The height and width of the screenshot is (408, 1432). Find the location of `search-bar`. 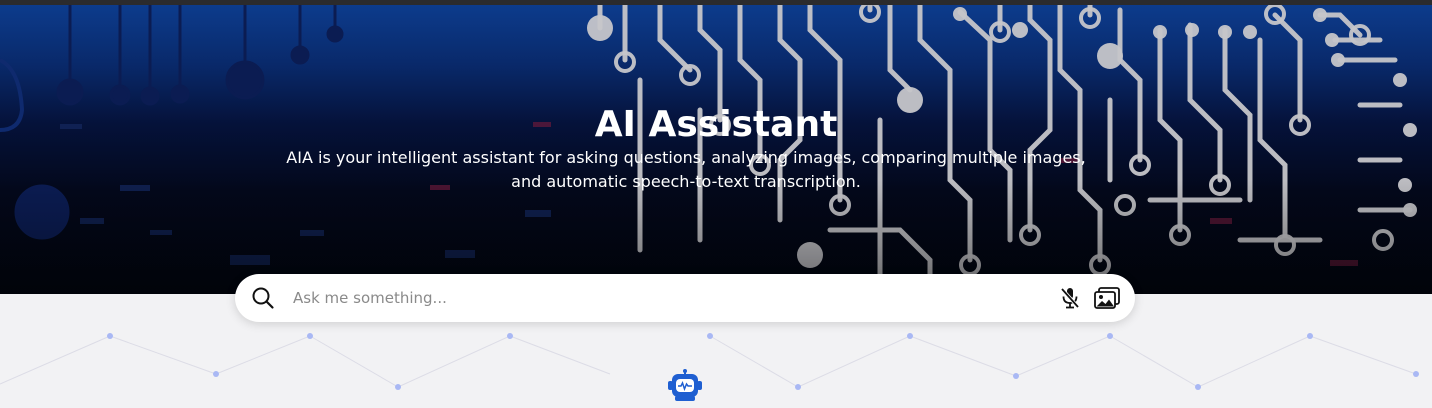

search-bar is located at coordinates (685, 298).